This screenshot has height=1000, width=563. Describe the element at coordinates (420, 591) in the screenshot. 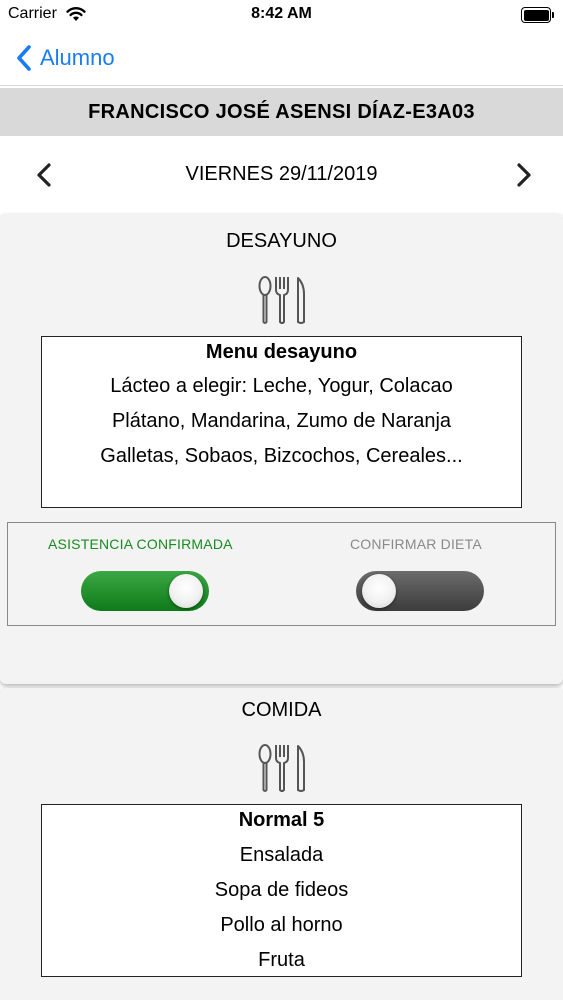

I see `diet-toggle` at that location.